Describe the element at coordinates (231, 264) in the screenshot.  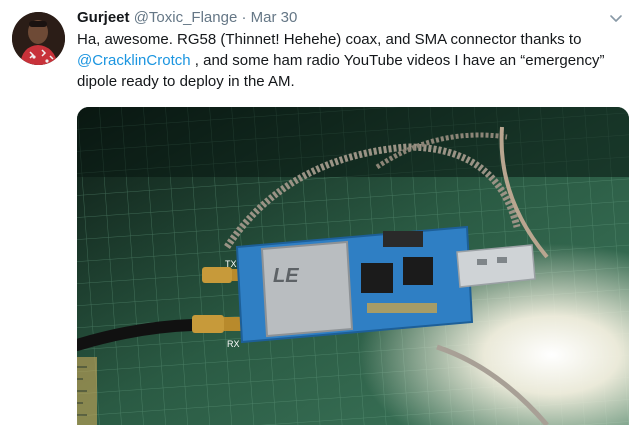
I see `tx-label: TX` at that location.